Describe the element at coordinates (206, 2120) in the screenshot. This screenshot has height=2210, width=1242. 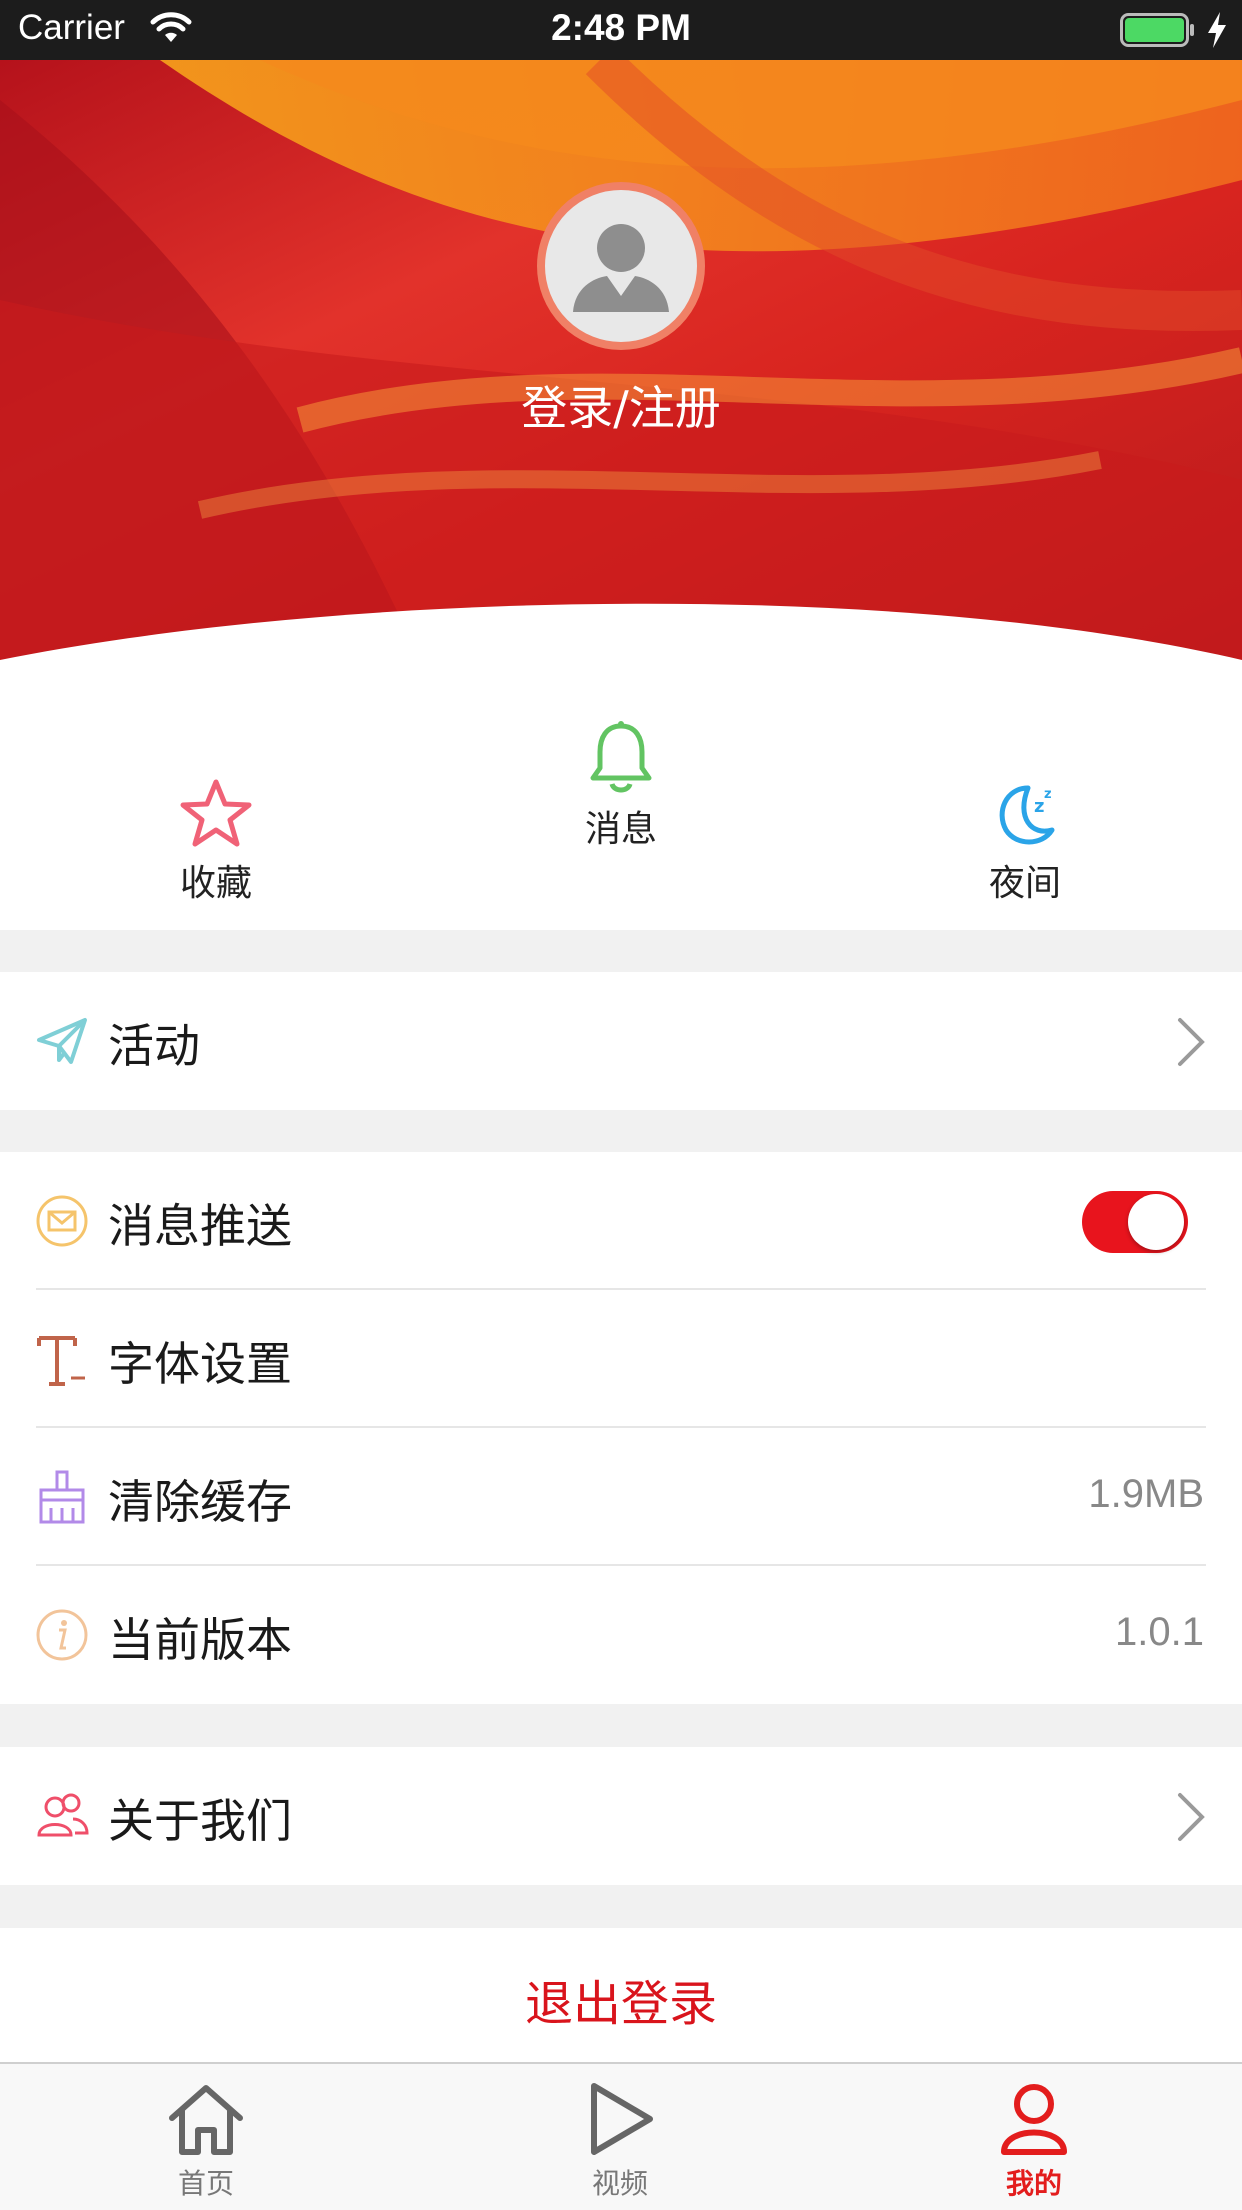
I see `home-icon` at that location.